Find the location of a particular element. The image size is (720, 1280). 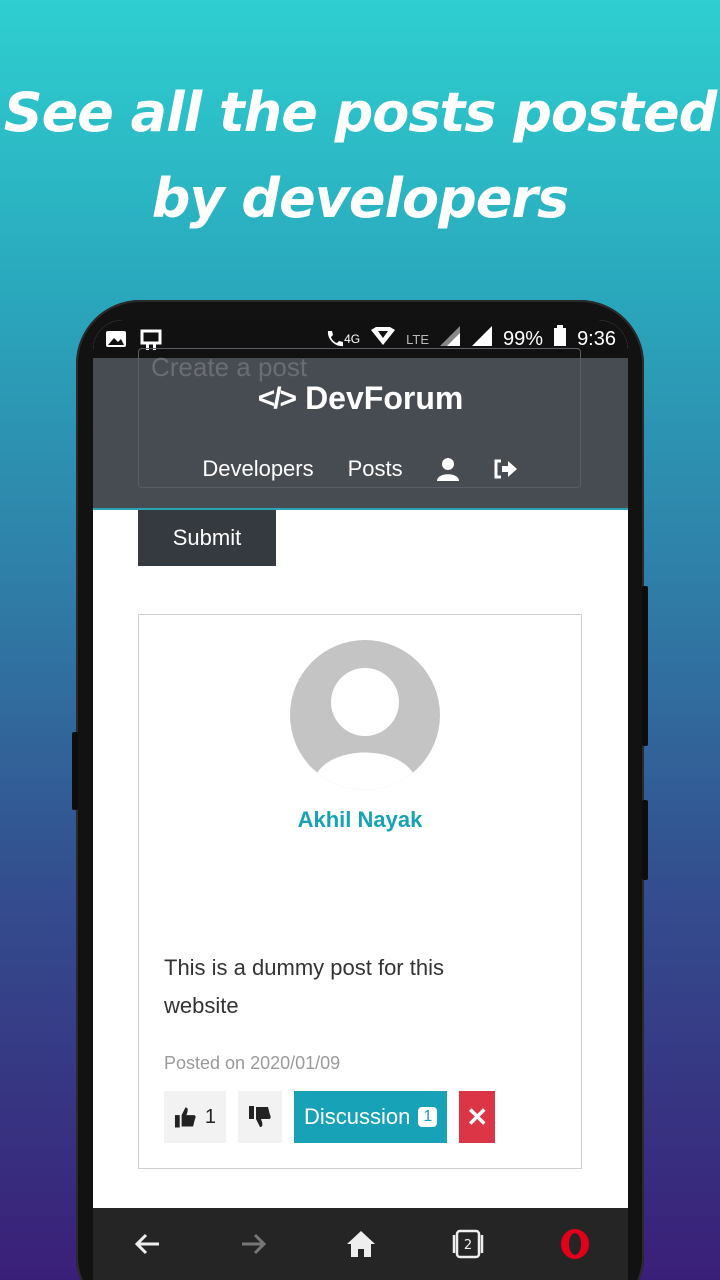

discussion-count-badge: 1 is located at coordinates (428, 1117).